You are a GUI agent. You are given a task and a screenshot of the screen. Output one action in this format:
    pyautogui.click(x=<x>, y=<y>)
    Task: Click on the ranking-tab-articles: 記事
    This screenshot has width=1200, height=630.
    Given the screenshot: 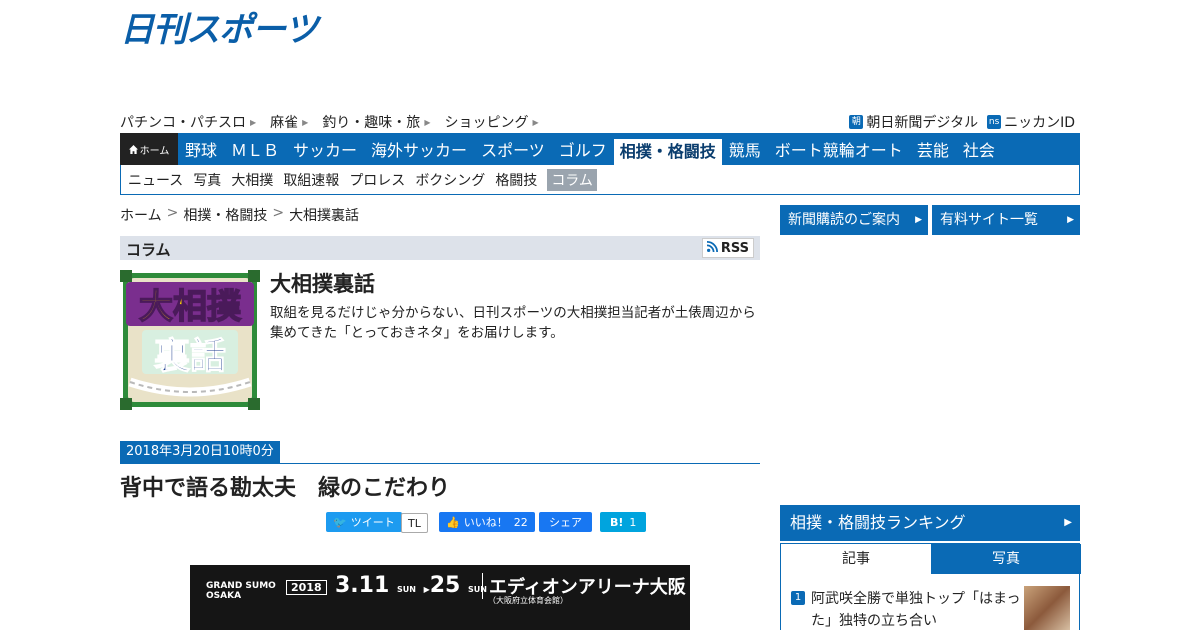 What is the action you would take?
    pyautogui.click(x=856, y=559)
    